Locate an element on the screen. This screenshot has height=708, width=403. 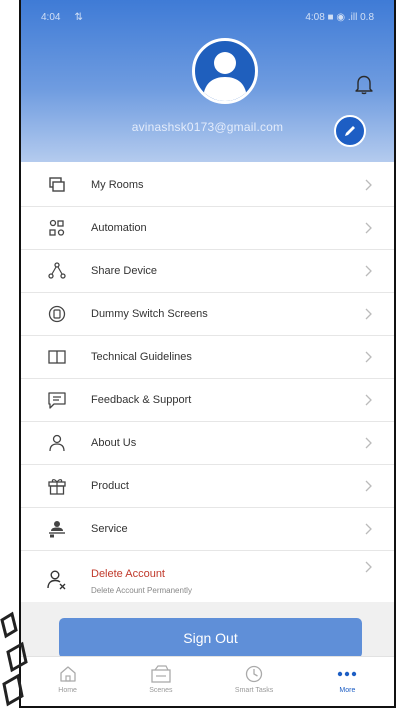
menu-item-product: Product is located at coordinates (207, 486).